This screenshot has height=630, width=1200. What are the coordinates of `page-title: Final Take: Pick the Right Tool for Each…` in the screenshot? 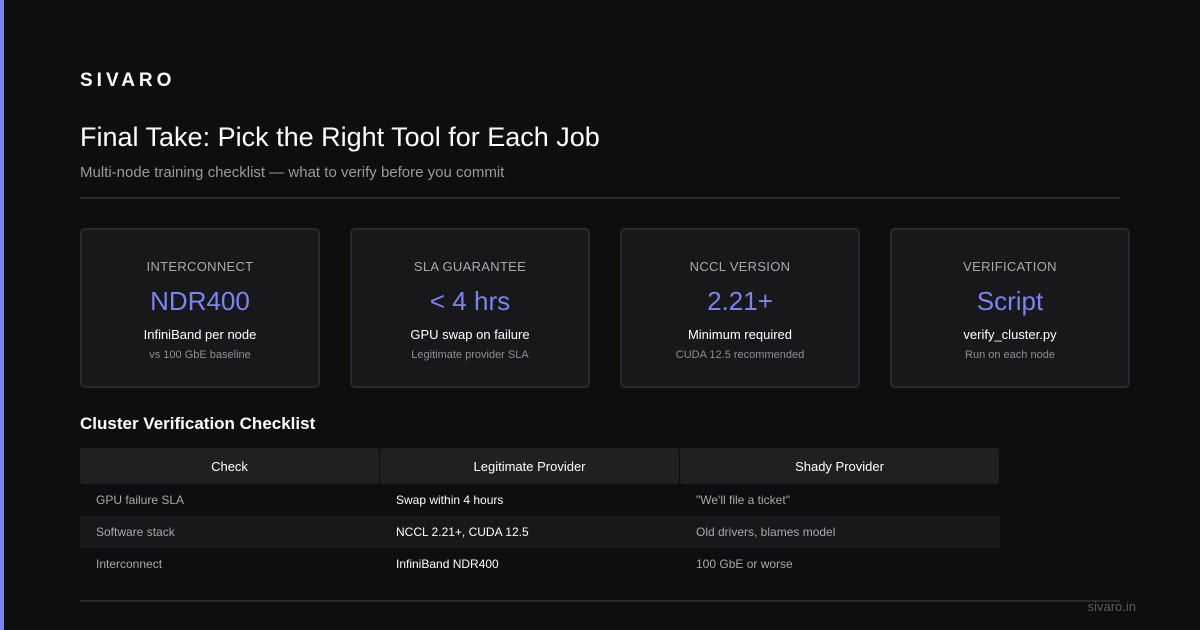 It's located at (340, 137).